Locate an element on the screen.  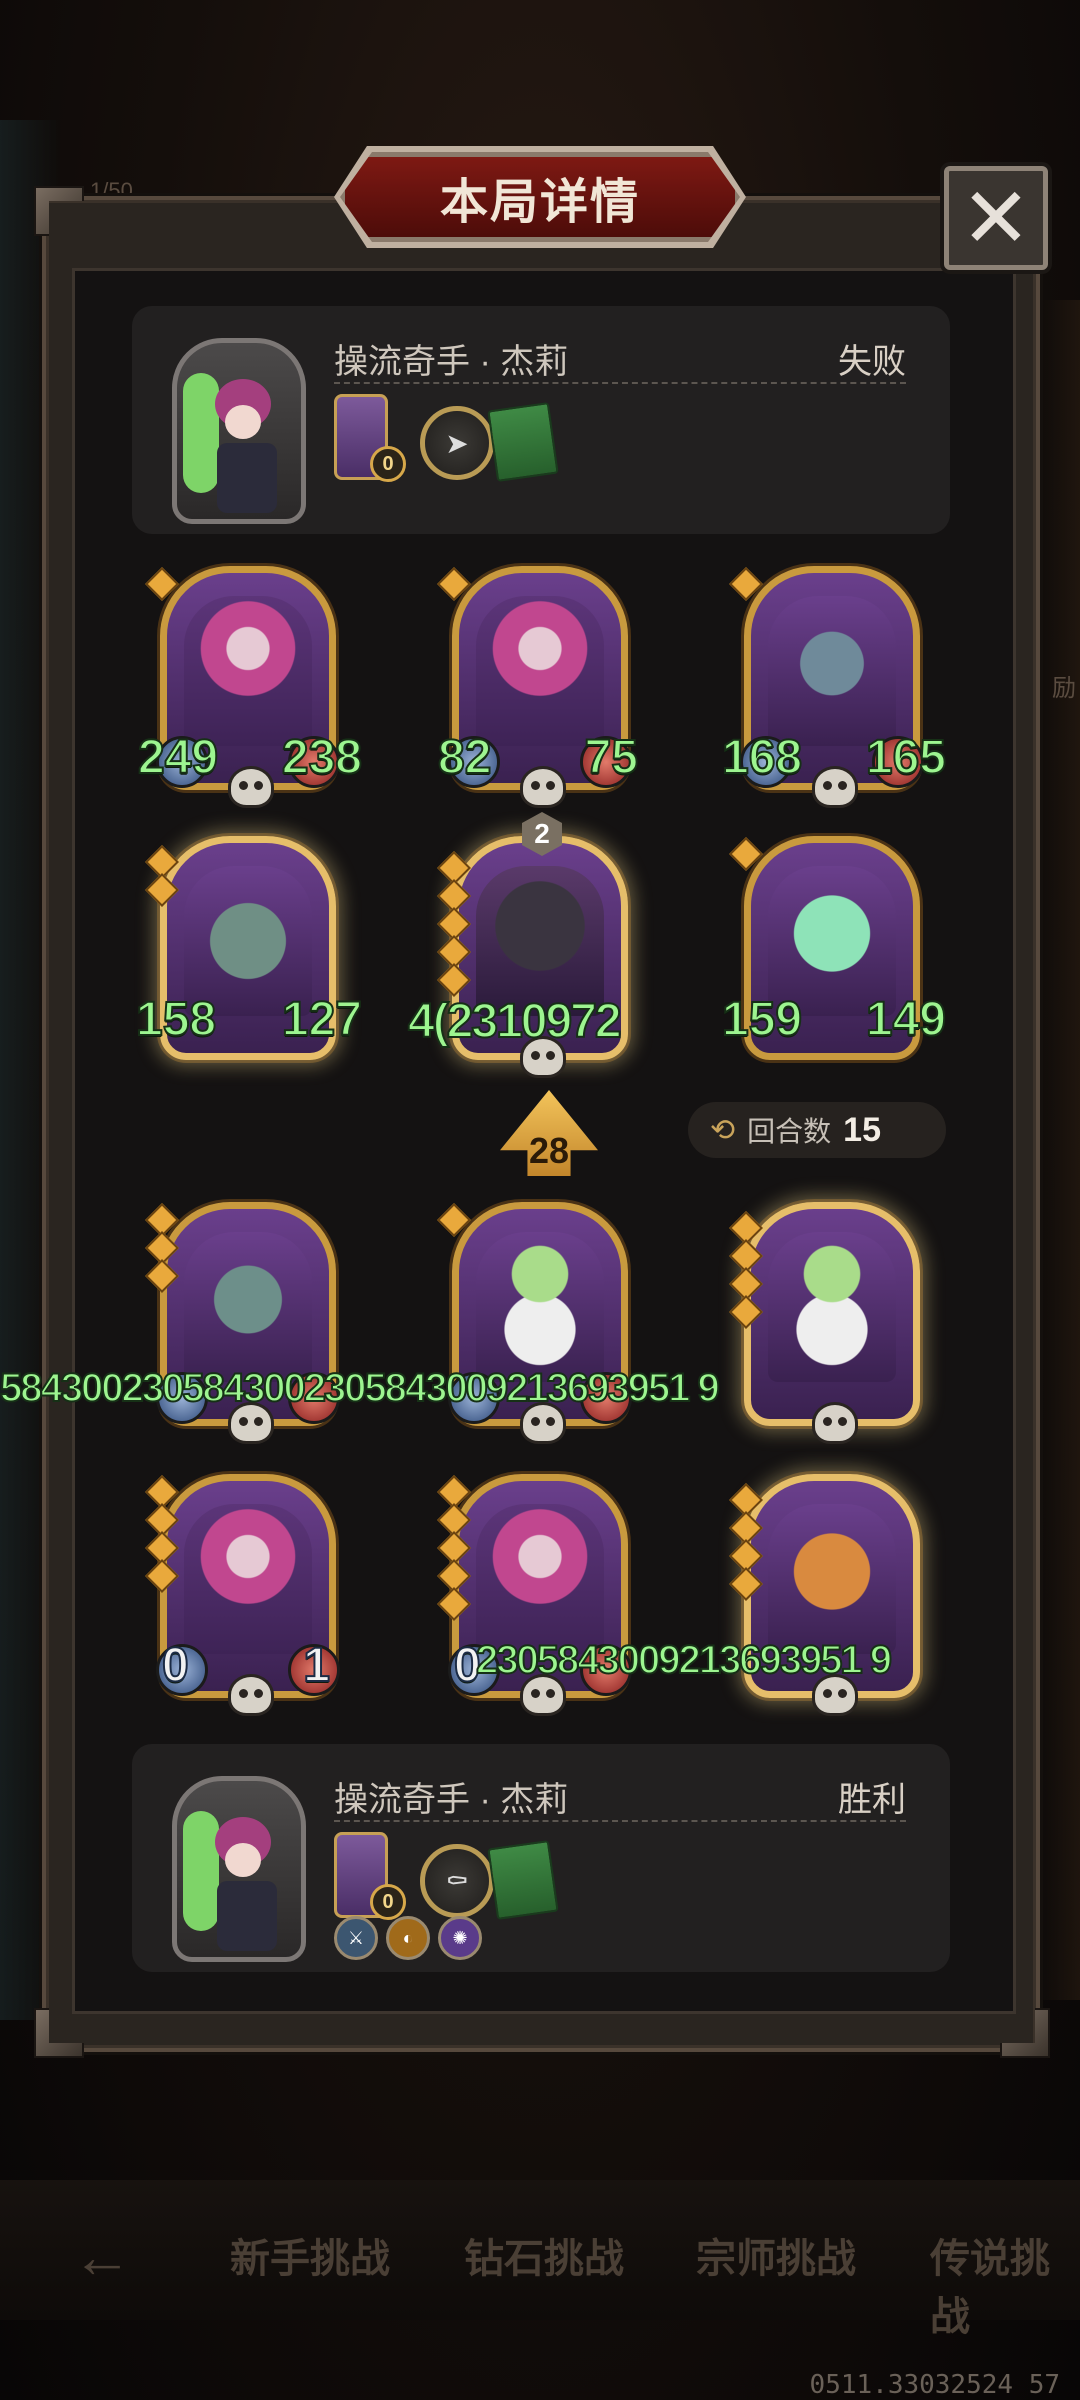
pointer-item-icon: ➤ is located at coordinates (457, 443).